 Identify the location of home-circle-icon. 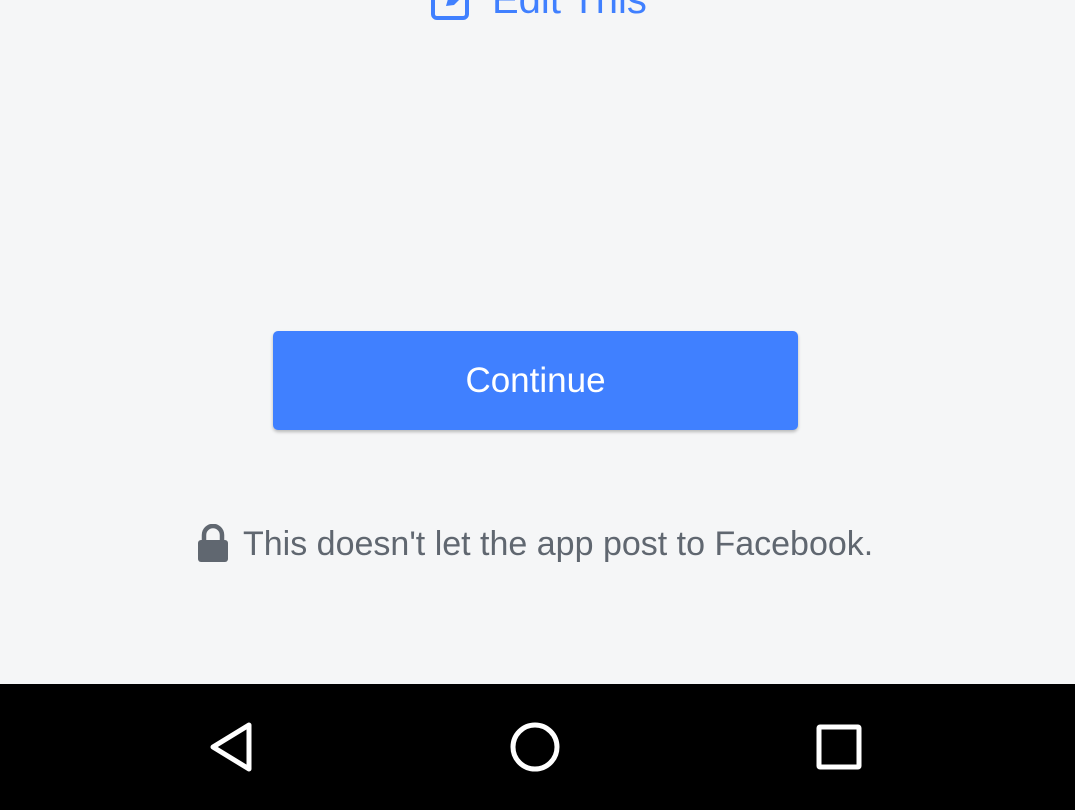
(535, 747).